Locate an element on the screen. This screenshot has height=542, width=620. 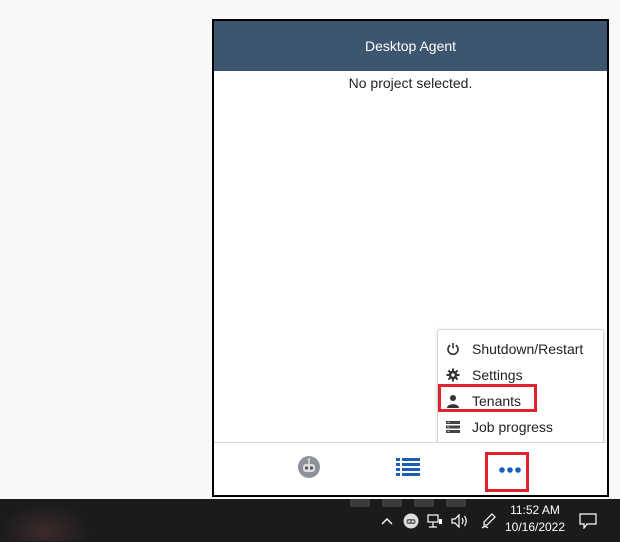
show-hidden-icons-chevron-icon is located at coordinates (387, 520).